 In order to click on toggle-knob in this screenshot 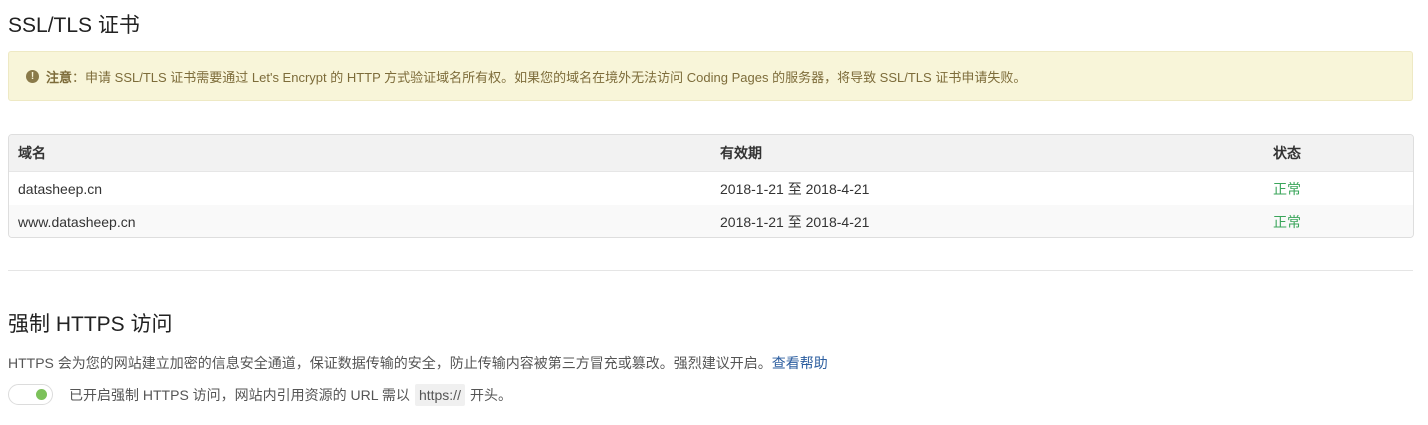, I will do `click(41, 394)`.